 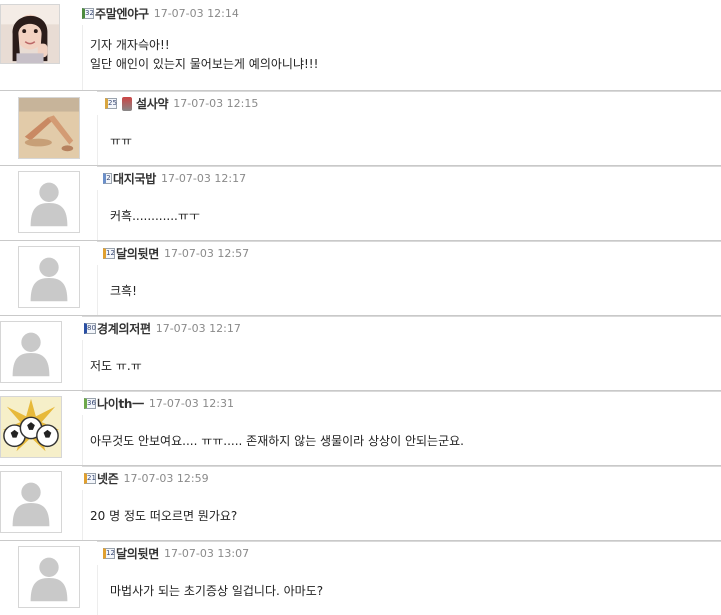 I want to click on comment-header: 36 나이th一 17-07-03 12:31, so click(x=401, y=403).